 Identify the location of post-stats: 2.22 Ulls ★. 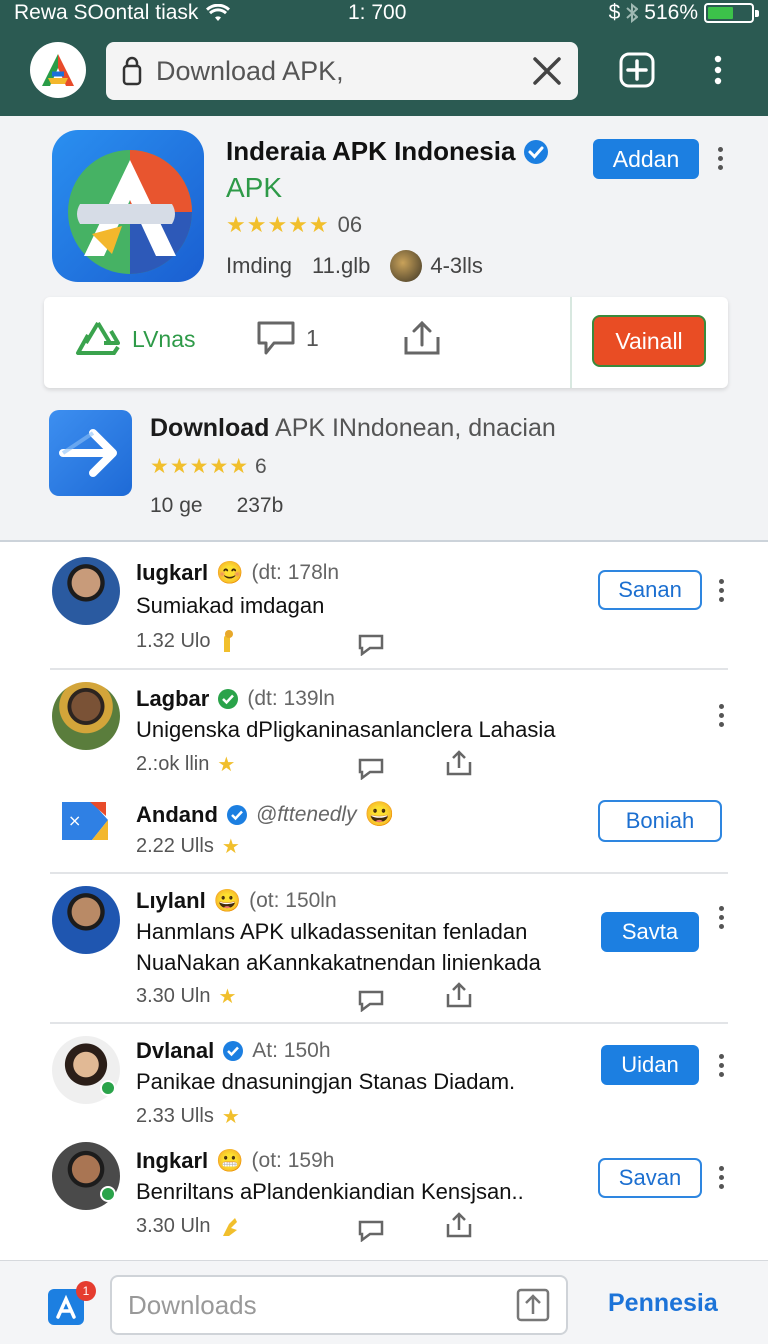
(188, 846).